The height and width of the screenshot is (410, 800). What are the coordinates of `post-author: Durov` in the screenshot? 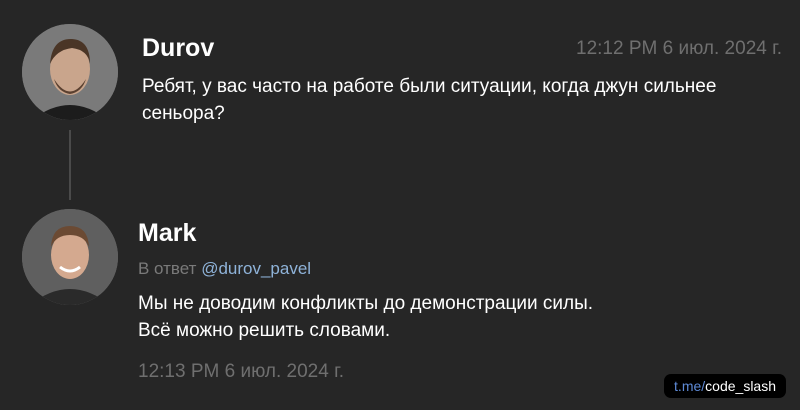 It's located at (178, 48).